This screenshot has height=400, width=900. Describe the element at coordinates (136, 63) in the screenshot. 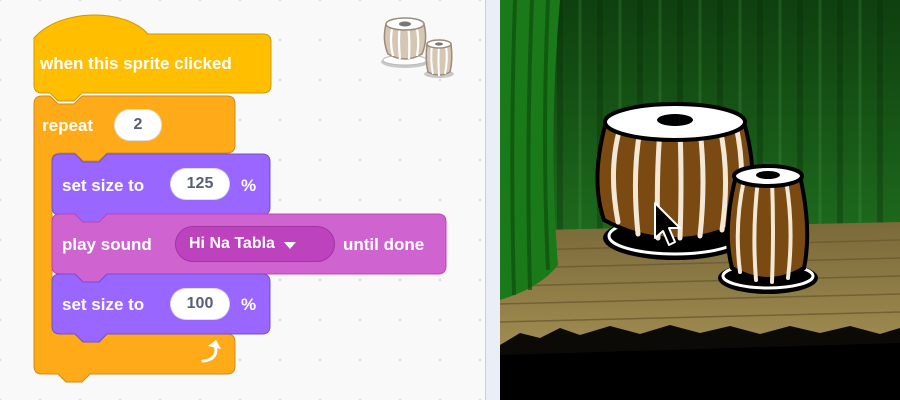

I see `hat-label: when this sprite clicked` at that location.